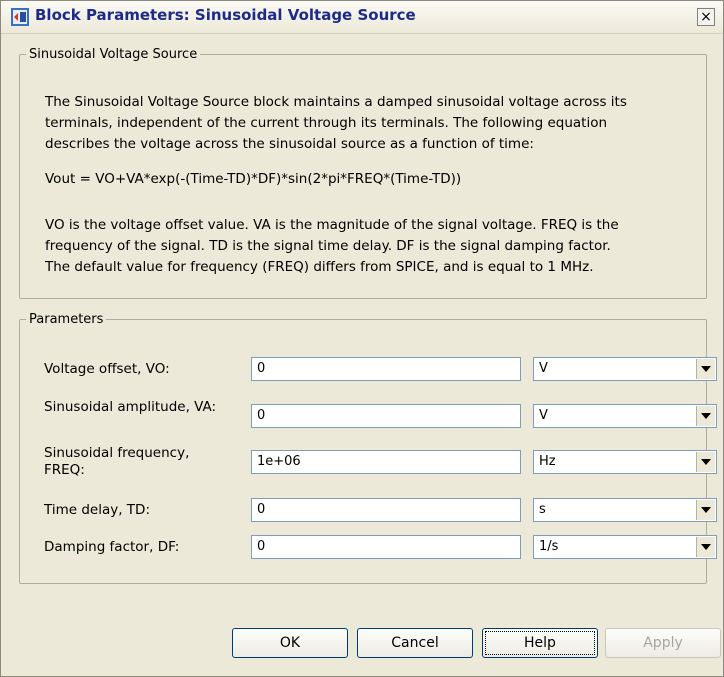  Describe the element at coordinates (663, 643) in the screenshot. I see `apply-button: Apply` at that location.